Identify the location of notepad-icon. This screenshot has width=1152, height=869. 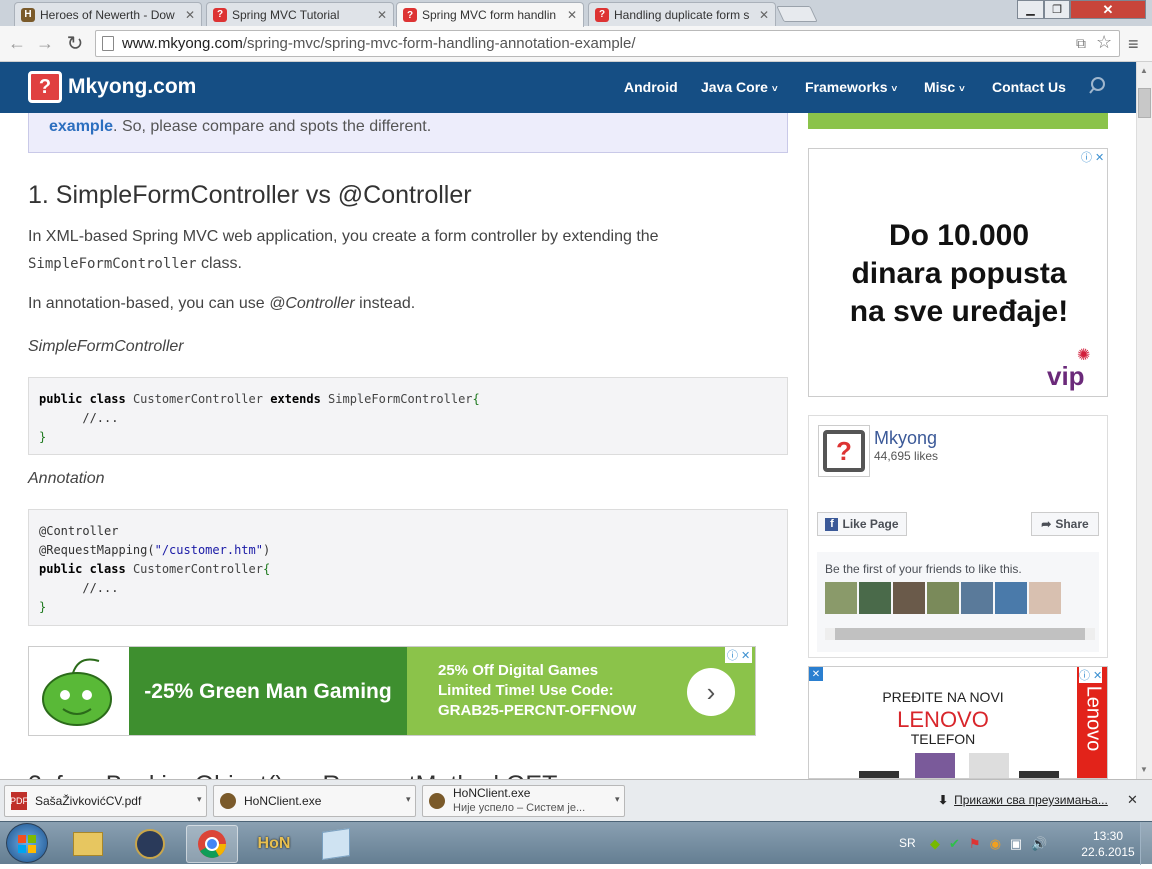
(336, 844).